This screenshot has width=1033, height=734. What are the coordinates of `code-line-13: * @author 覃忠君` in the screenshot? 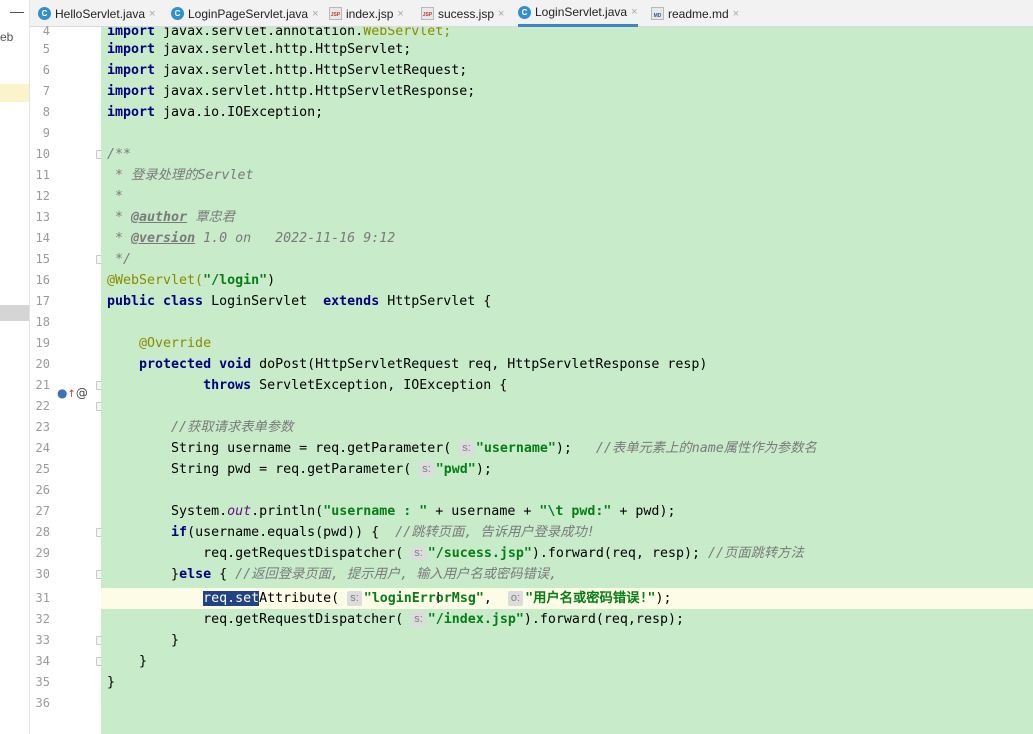 It's located at (171, 217).